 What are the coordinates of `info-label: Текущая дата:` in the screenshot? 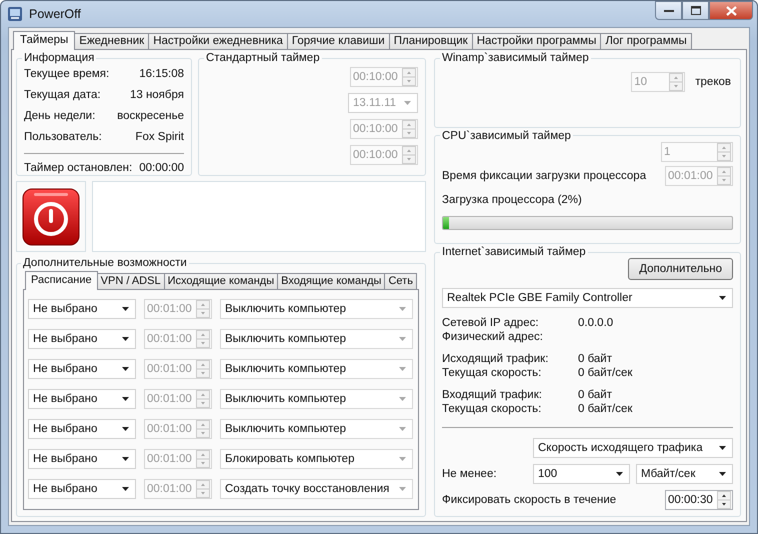 It's located at (62, 95).